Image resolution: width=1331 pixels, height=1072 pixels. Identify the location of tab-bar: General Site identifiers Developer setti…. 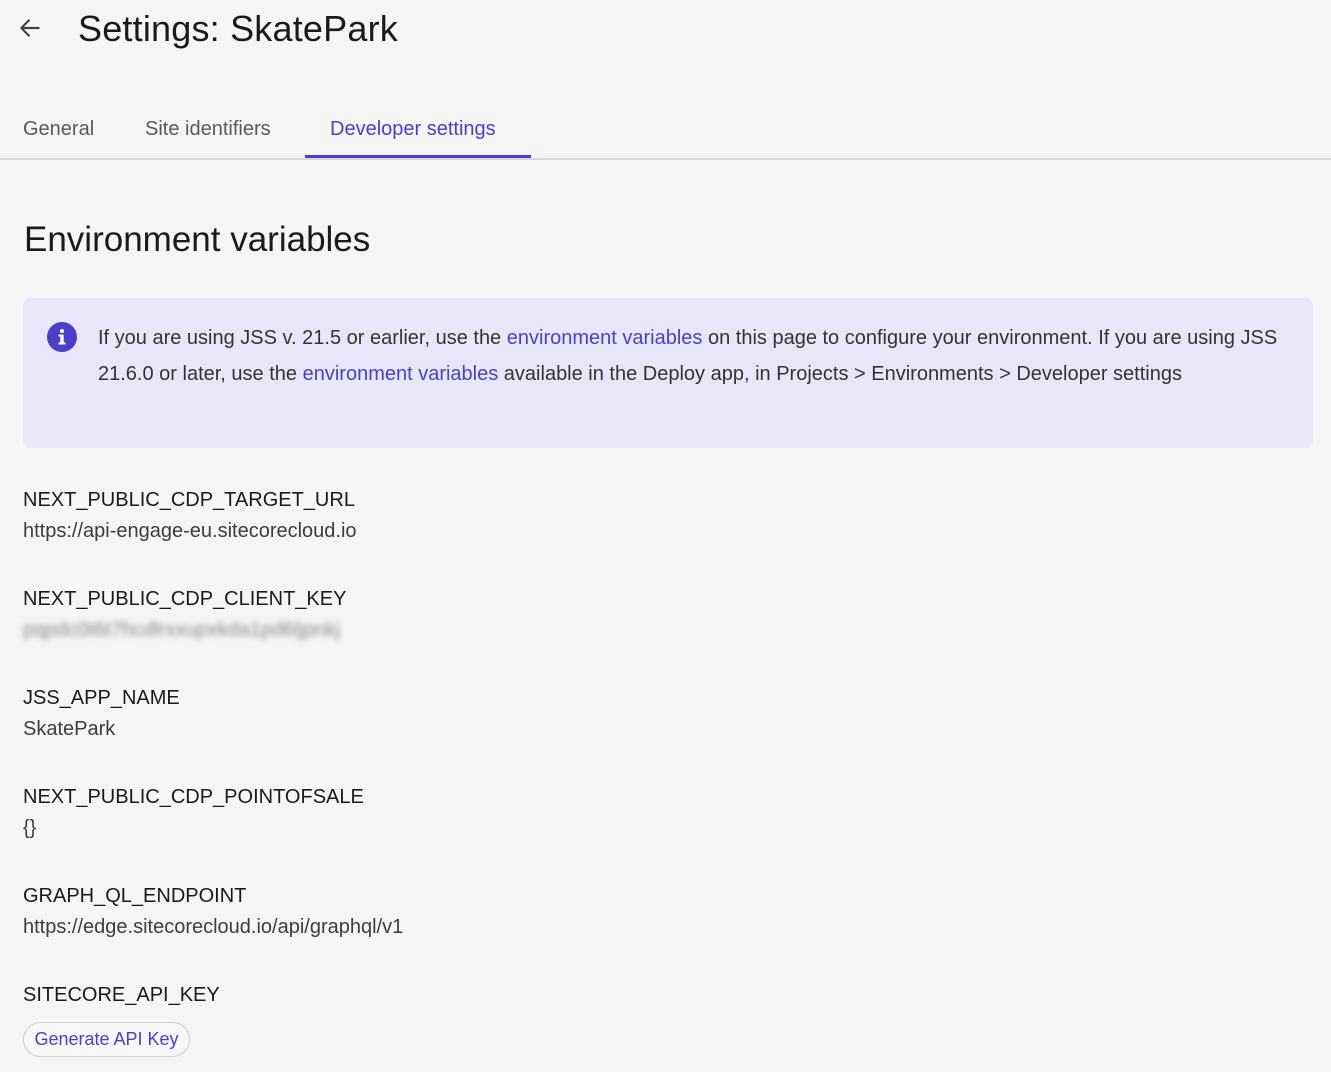
(665, 130).